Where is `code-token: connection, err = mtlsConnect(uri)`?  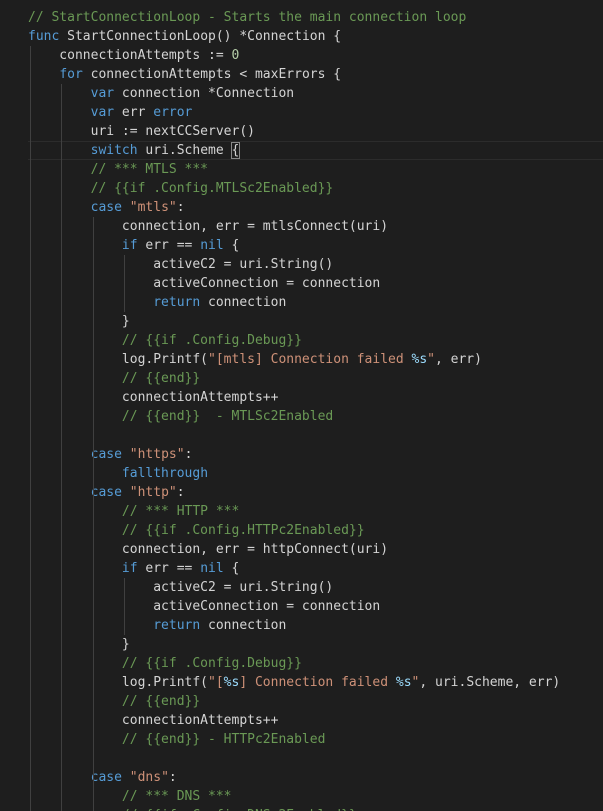
code-token: connection, err = mtlsConnect(uri) is located at coordinates (208, 226).